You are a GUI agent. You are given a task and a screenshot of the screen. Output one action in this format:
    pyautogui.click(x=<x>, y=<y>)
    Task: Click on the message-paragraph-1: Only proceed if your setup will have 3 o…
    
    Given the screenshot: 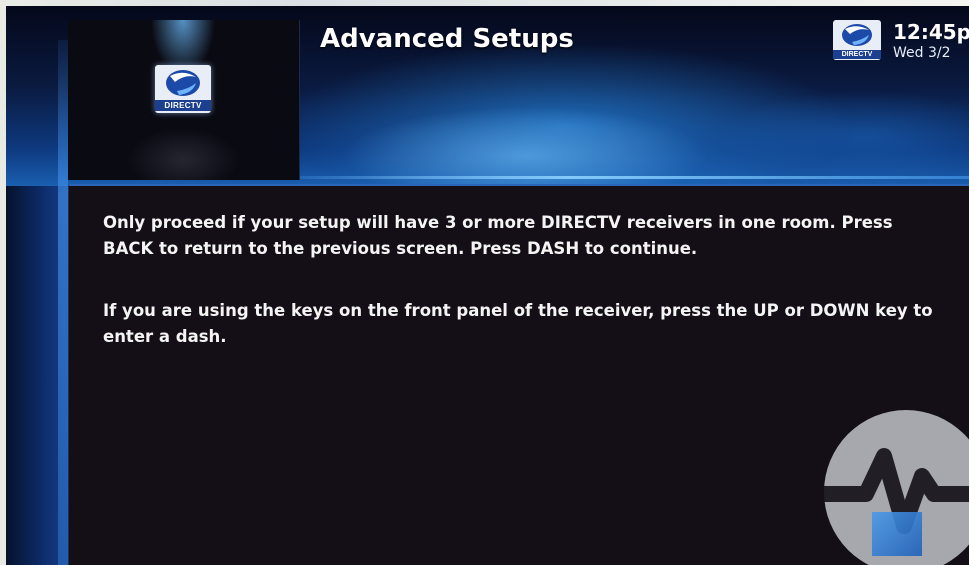 What is the action you would take?
    pyautogui.click(x=498, y=235)
    